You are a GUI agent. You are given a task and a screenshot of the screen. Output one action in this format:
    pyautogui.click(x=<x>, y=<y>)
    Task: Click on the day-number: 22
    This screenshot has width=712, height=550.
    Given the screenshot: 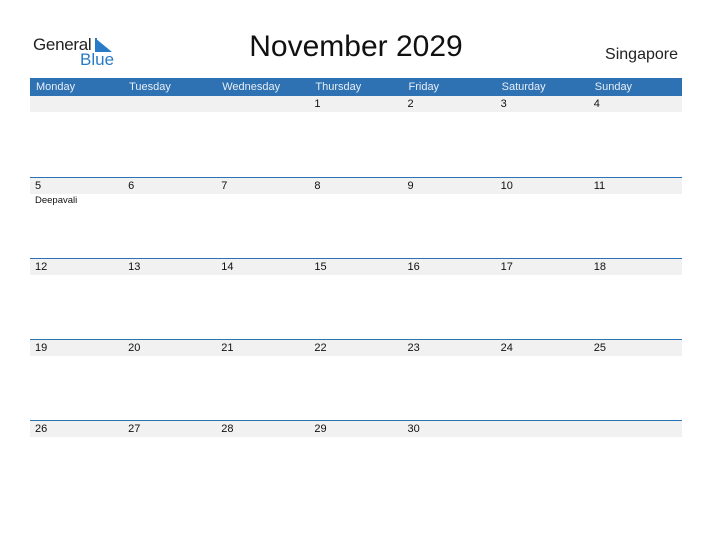 What is the action you would take?
    pyautogui.click(x=320, y=348)
    